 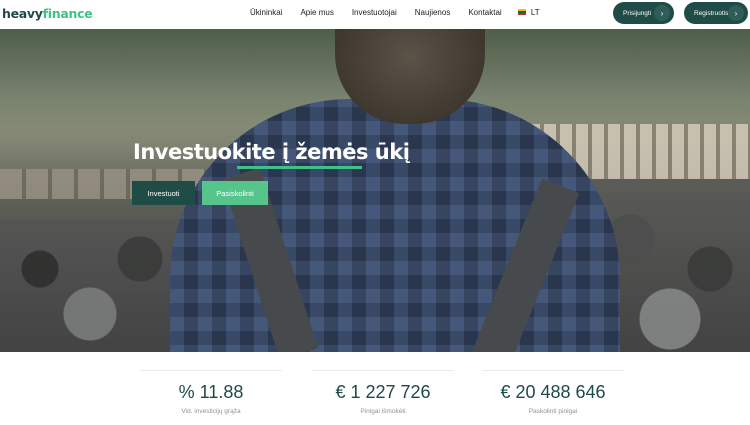 What do you see at coordinates (67, 13) in the screenshot?
I see `logo-finance: finance` at bounding box center [67, 13].